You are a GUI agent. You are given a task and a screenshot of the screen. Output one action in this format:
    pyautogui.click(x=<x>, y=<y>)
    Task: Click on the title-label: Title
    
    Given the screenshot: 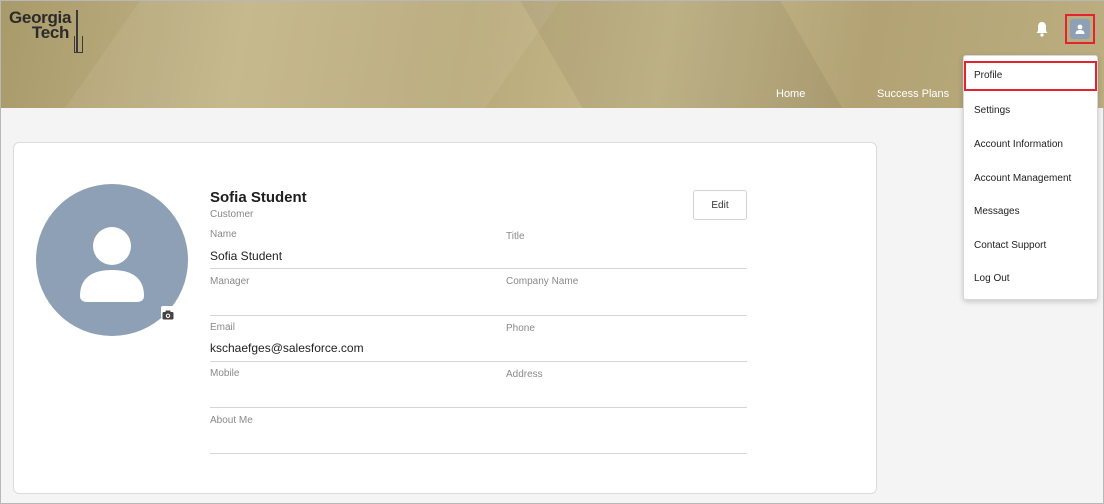 What is the action you would take?
    pyautogui.click(x=515, y=236)
    